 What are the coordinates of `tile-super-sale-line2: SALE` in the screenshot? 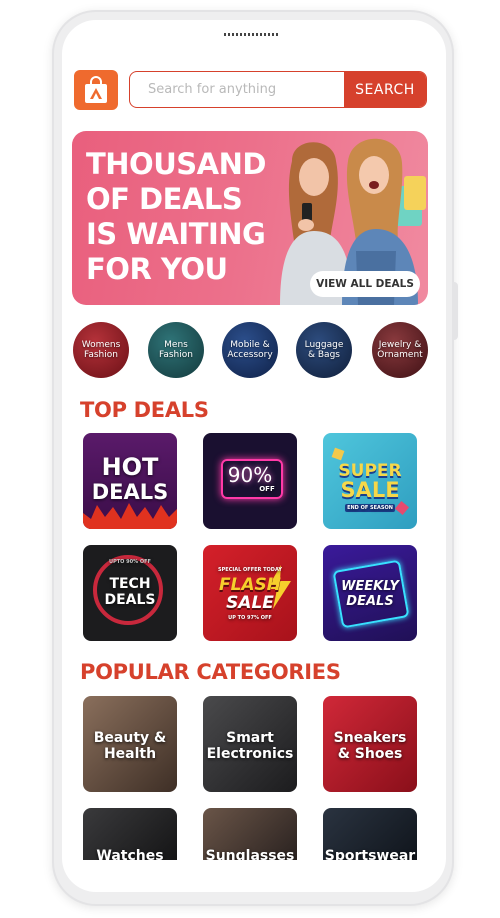 It's located at (370, 490).